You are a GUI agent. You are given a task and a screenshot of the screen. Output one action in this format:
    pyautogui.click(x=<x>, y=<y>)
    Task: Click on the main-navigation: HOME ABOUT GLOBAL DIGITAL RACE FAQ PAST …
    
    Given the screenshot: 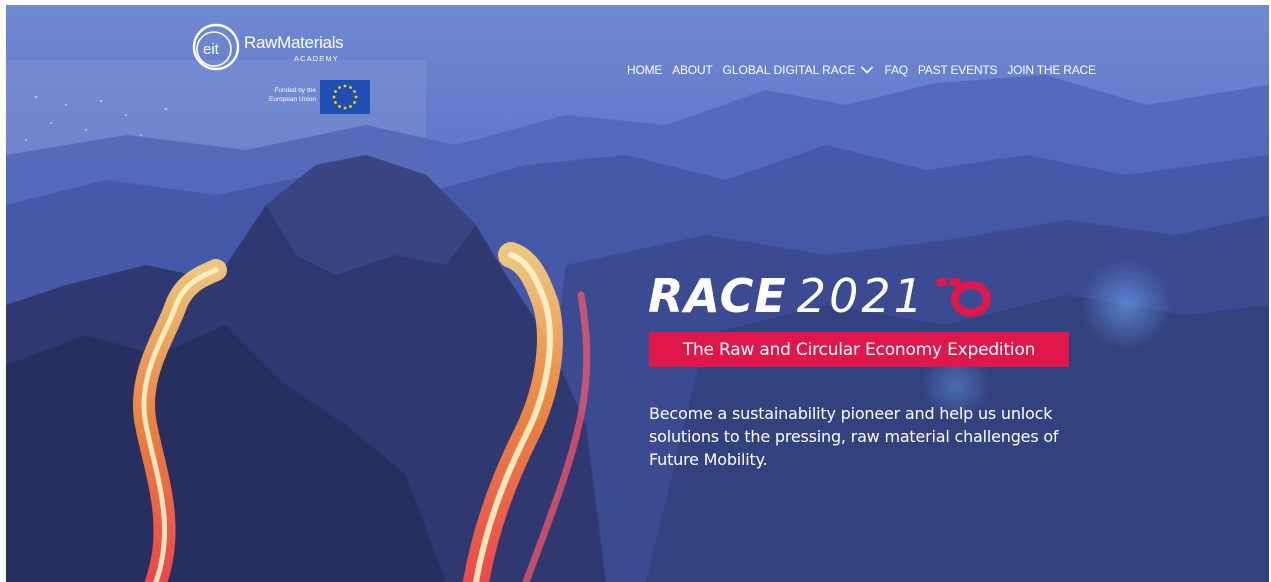 What is the action you would take?
    pyautogui.click(x=861, y=70)
    